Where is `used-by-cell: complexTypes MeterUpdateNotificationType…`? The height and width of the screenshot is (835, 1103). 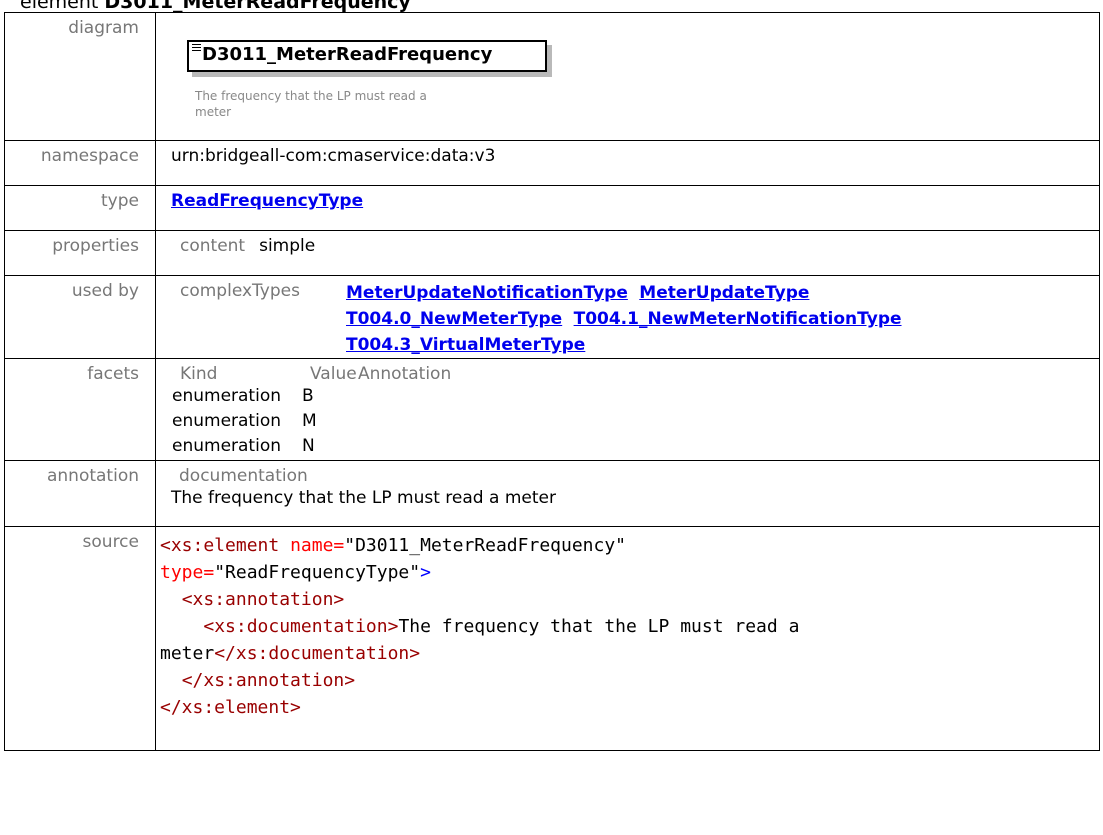 used-by-cell: complexTypes MeterUpdateNotificationType… is located at coordinates (627, 317).